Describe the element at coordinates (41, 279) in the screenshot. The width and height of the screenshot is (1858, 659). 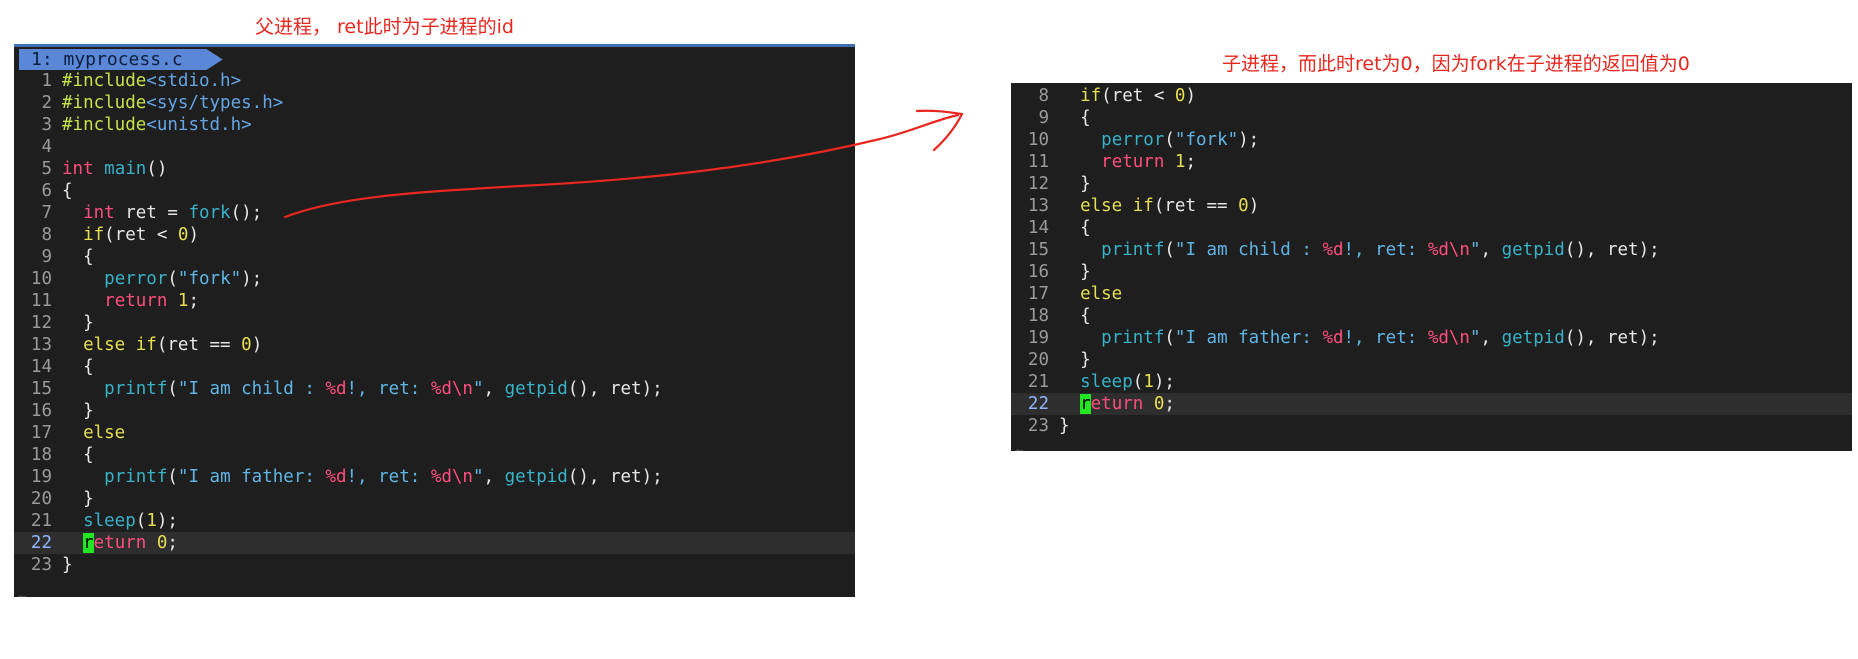
I see `line-number: 10` at that location.